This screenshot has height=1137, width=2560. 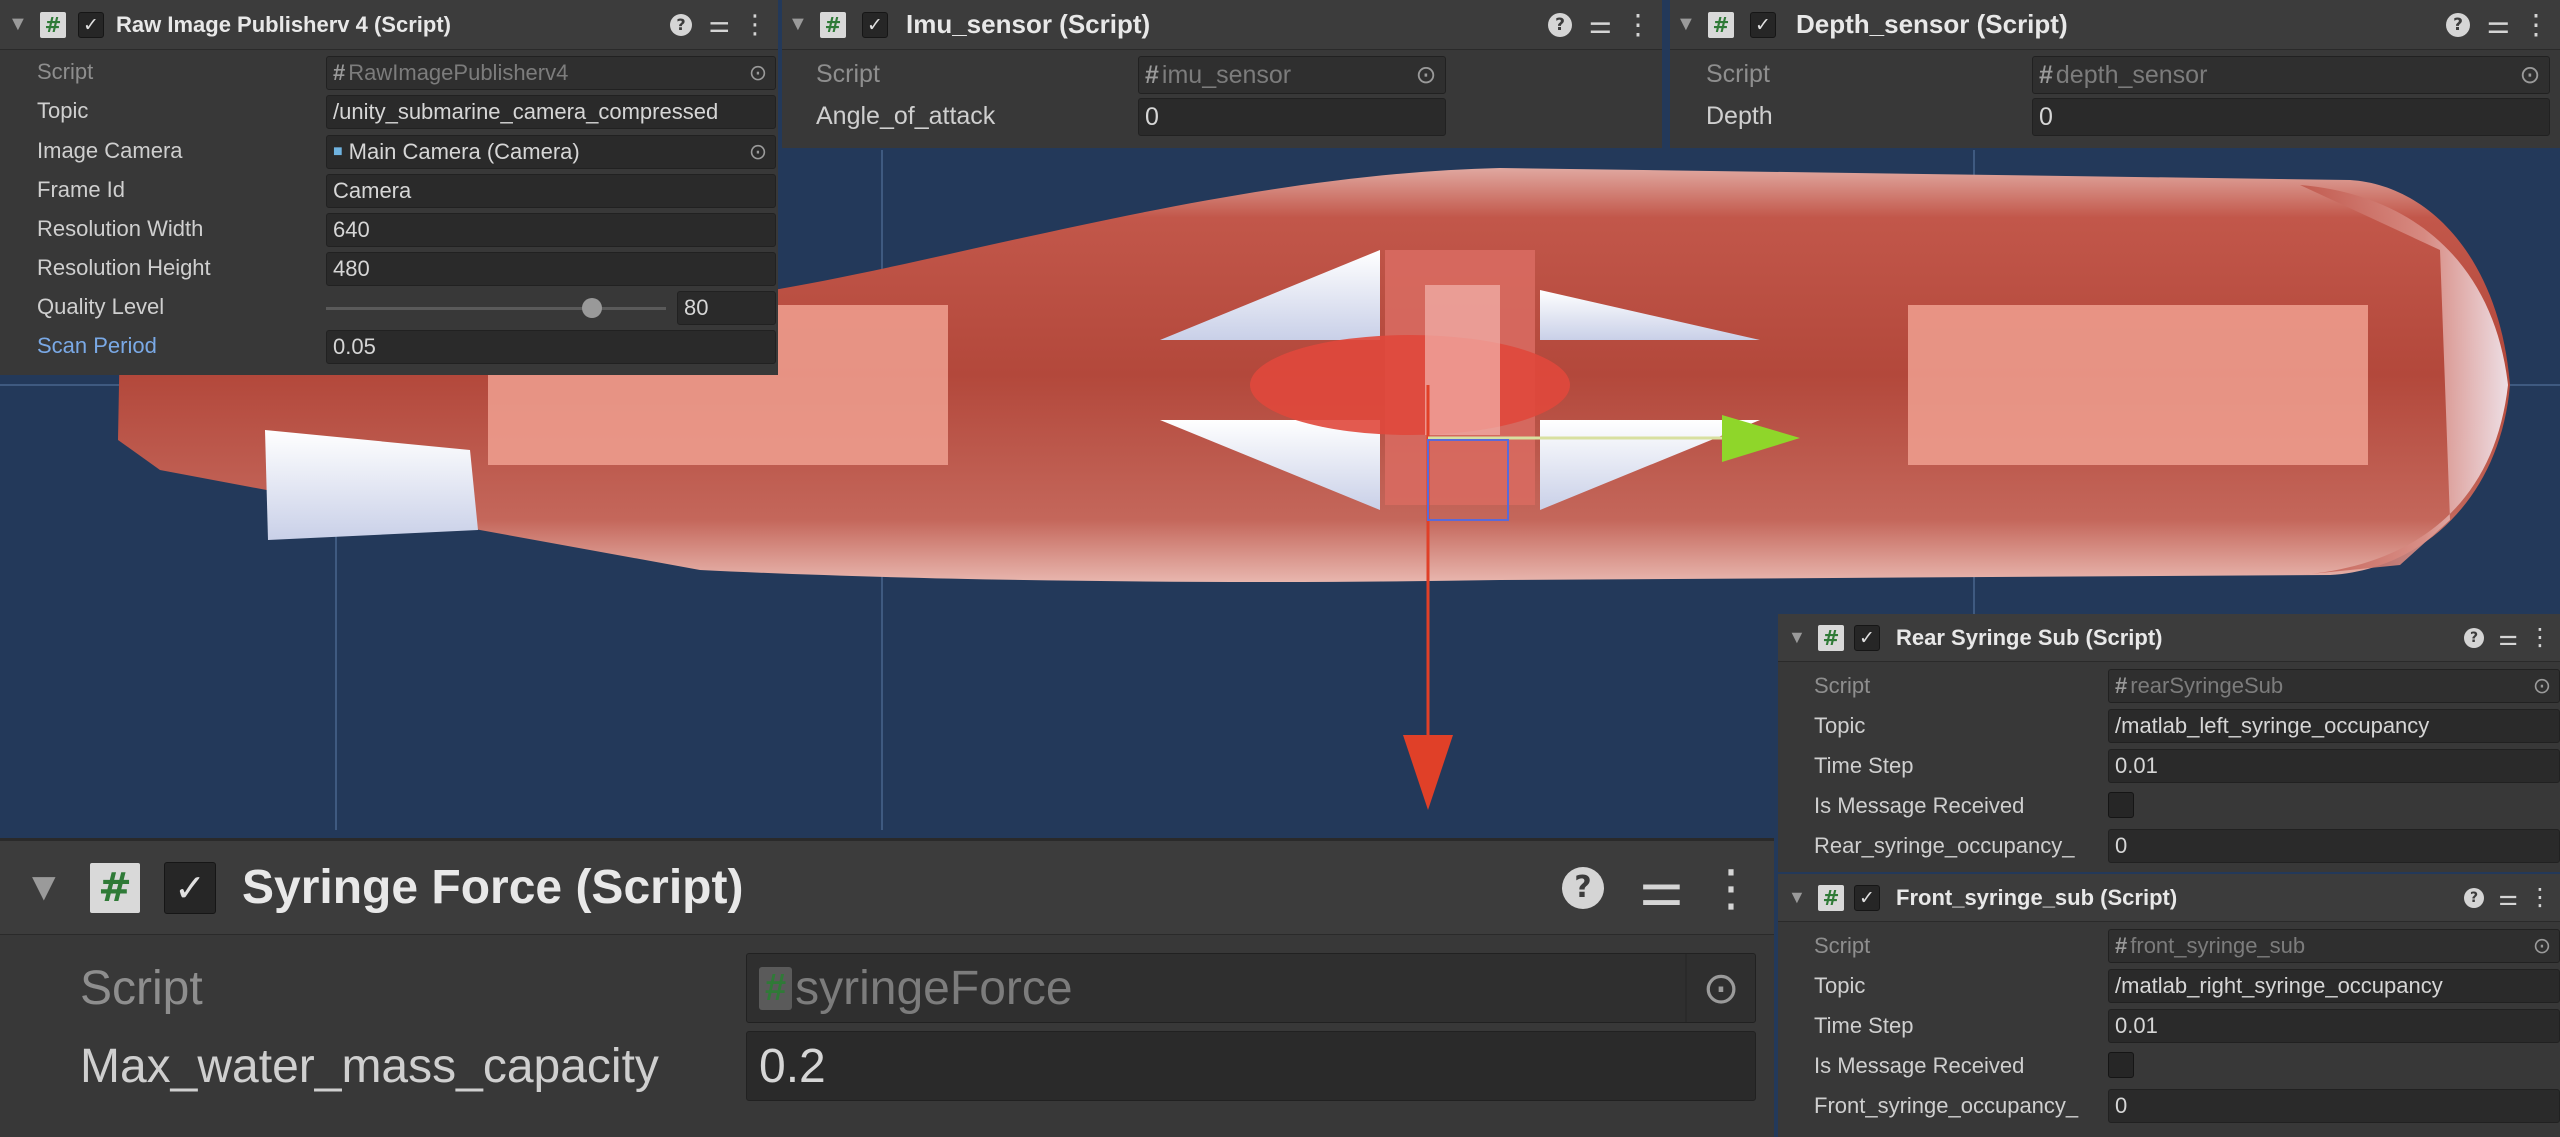 I want to click on field-label-resolution-height: Resolution Height, so click(x=124, y=267).